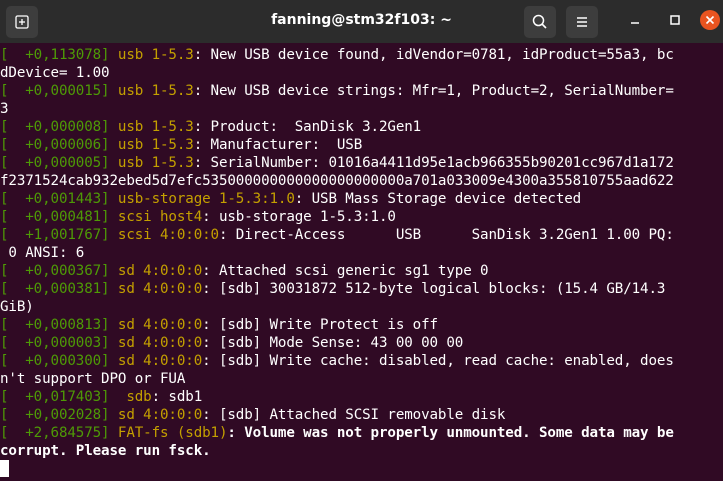  Describe the element at coordinates (354, 415) in the screenshot. I see `message-text: : [sdb] Attached SCSI removable disk` at that location.